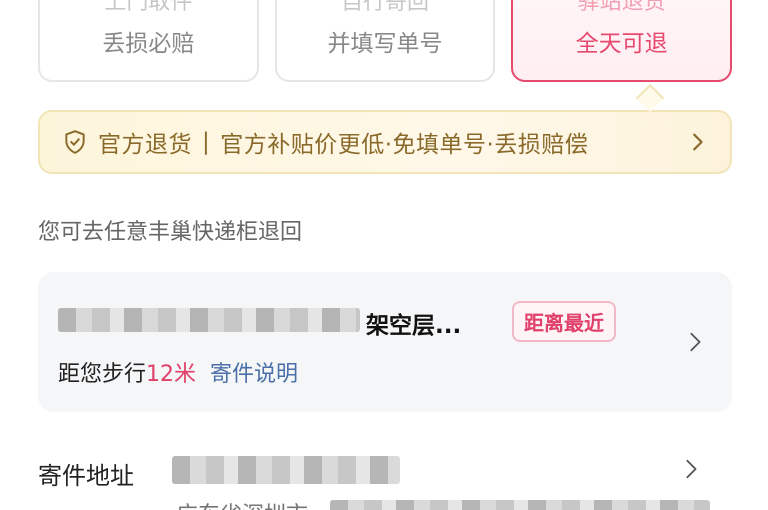 The width and height of the screenshot is (768, 510). I want to click on distance-prefix: 距您步行, so click(102, 374).